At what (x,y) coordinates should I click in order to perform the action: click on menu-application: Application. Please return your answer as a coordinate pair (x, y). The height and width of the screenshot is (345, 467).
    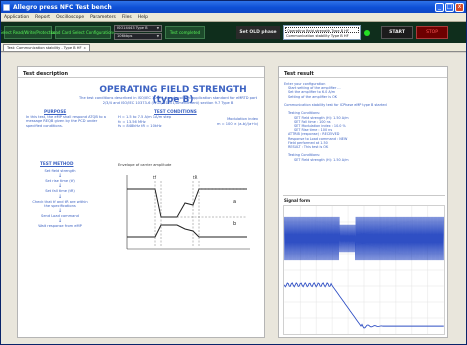
    Looking at the image, I should click on (16, 17).